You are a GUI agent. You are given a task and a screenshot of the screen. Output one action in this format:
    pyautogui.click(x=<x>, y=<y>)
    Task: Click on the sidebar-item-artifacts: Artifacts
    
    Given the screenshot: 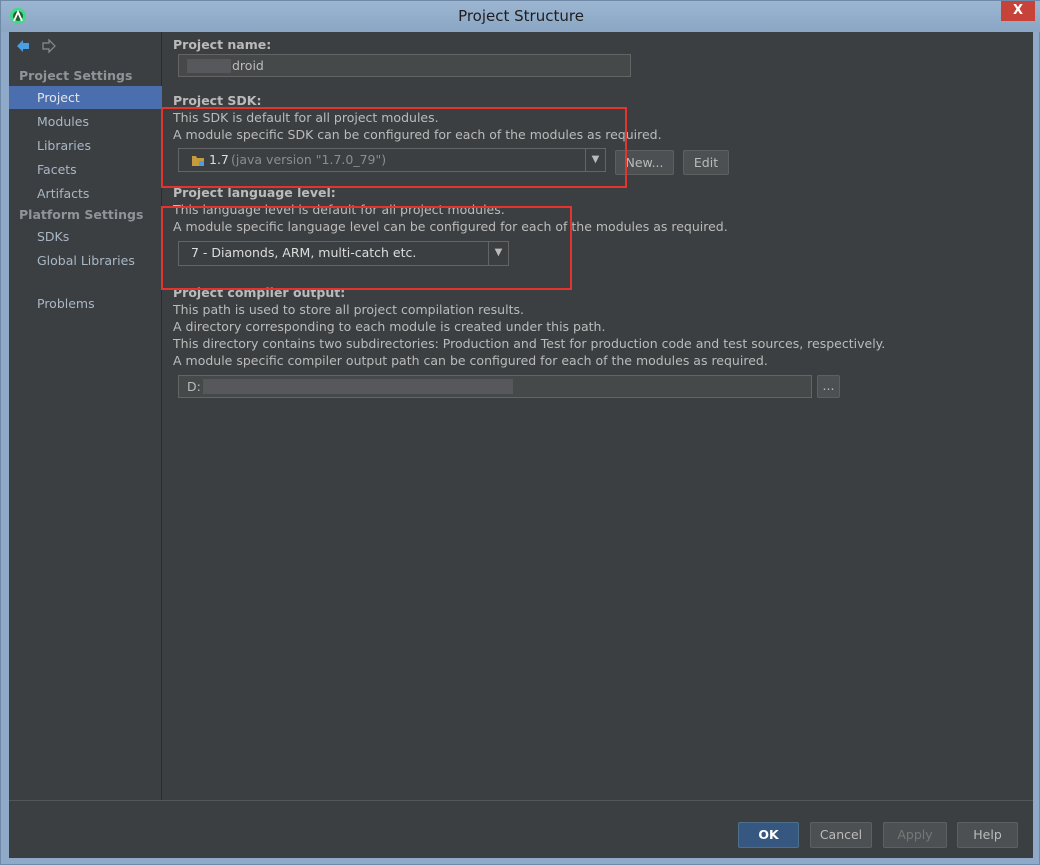 What is the action you would take?
    pyautogui.click(x=85, y=193)
    